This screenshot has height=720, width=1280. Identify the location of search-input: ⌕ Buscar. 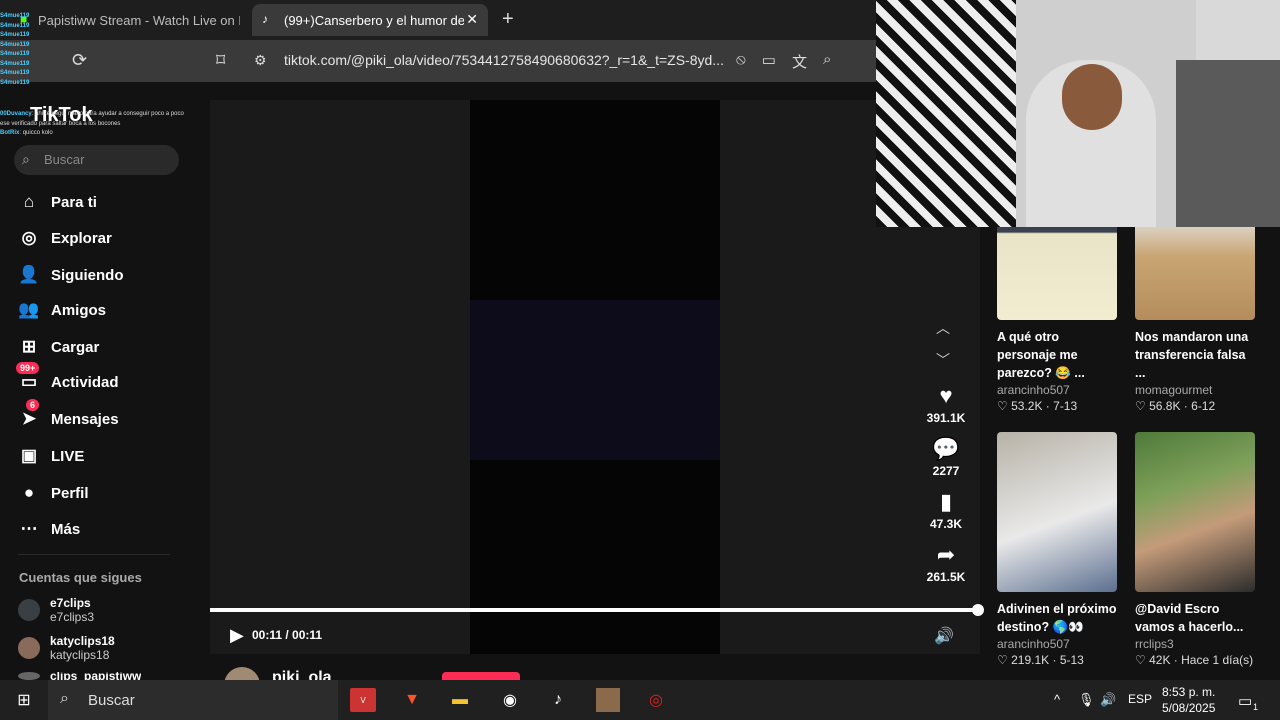
(96, 160).